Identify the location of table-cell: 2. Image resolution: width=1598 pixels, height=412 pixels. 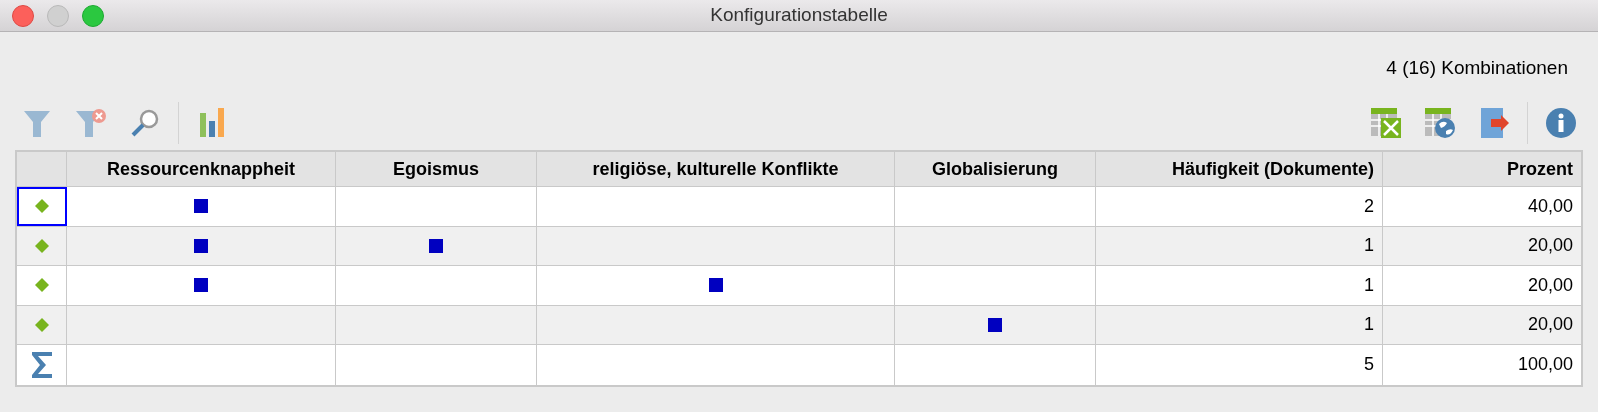
(1239, 206).